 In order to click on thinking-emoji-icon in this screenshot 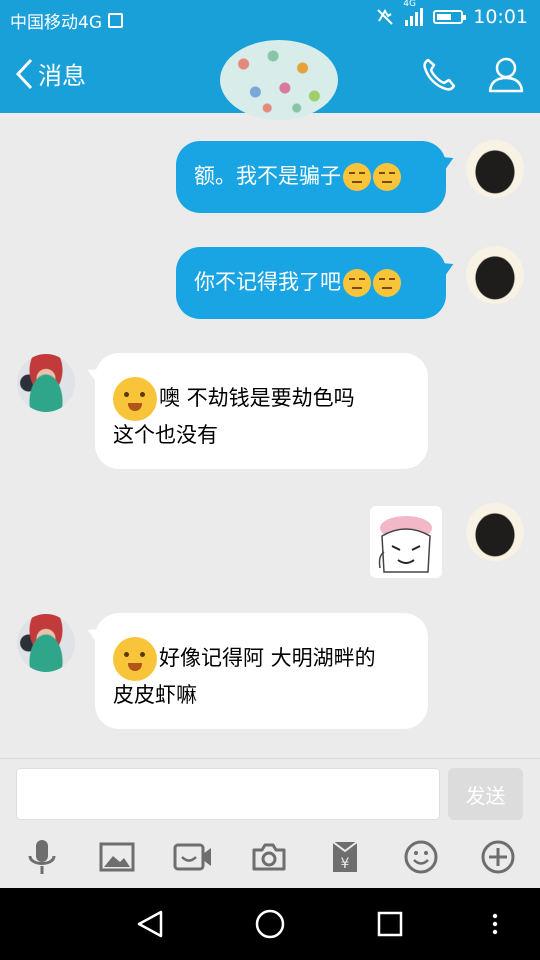, I will do `click(135, 399)`.